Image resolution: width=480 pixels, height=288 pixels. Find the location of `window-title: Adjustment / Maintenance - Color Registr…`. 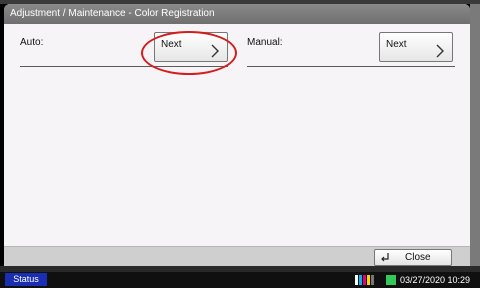

window-title: Adjustment / Maintenance - Color Registr… is located at coordinates (237, 14).